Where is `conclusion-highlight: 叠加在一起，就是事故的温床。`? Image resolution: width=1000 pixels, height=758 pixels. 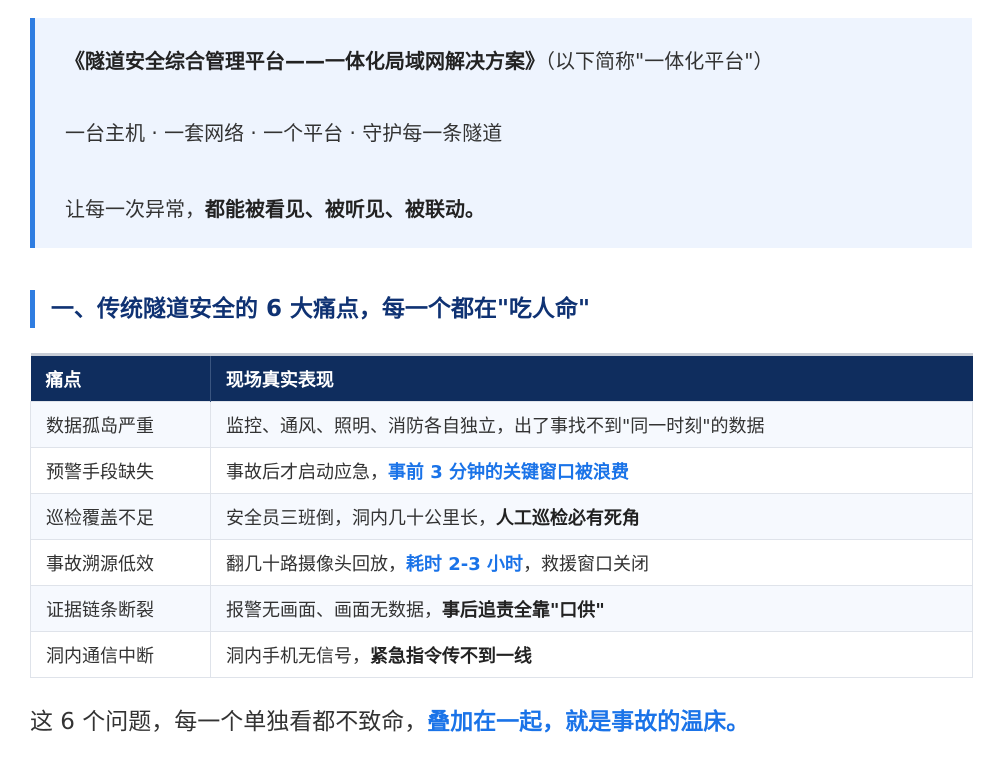 conclusion-highlight: 叠加在一起，就是事故的温床。 is located at coordinates (588, 722).